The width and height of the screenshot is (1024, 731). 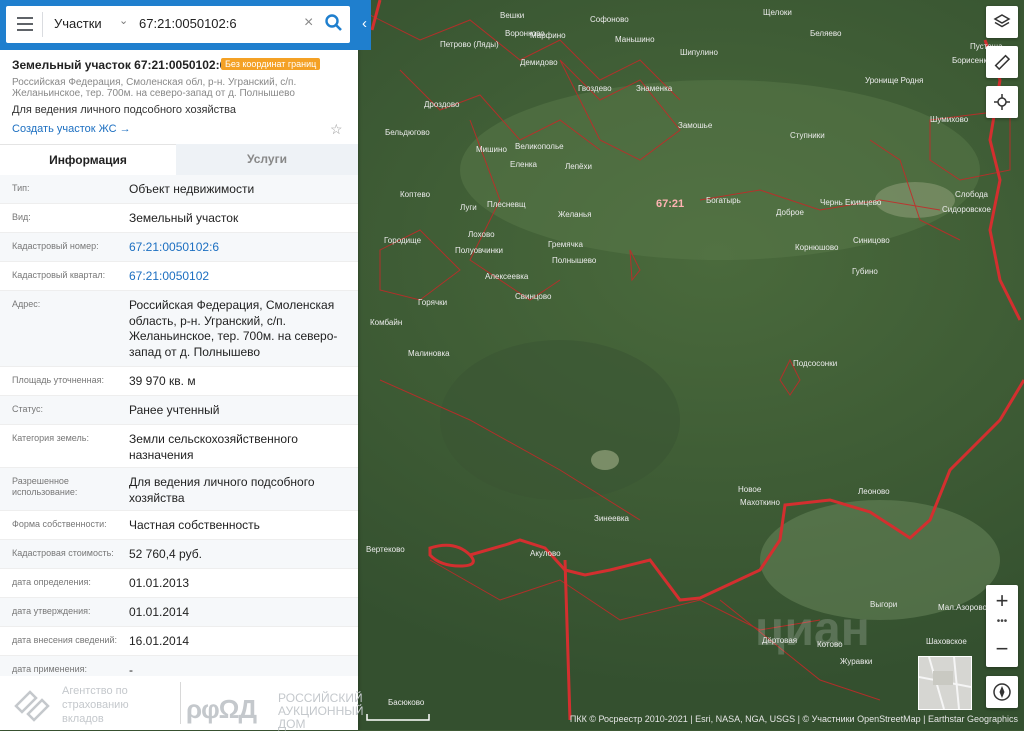 I want to click on map-place-label: Мал.Азорово, so click(x=962, y=607).